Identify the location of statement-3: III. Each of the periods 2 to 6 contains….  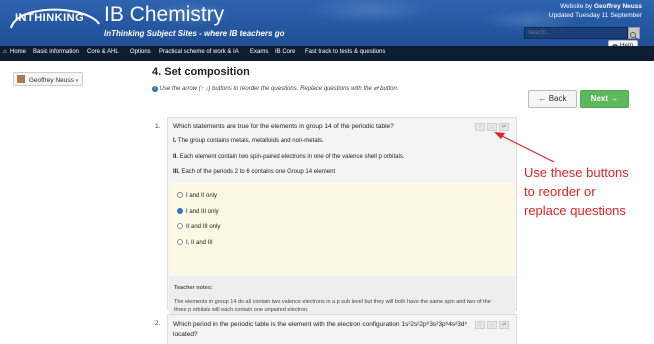
(254, 172).